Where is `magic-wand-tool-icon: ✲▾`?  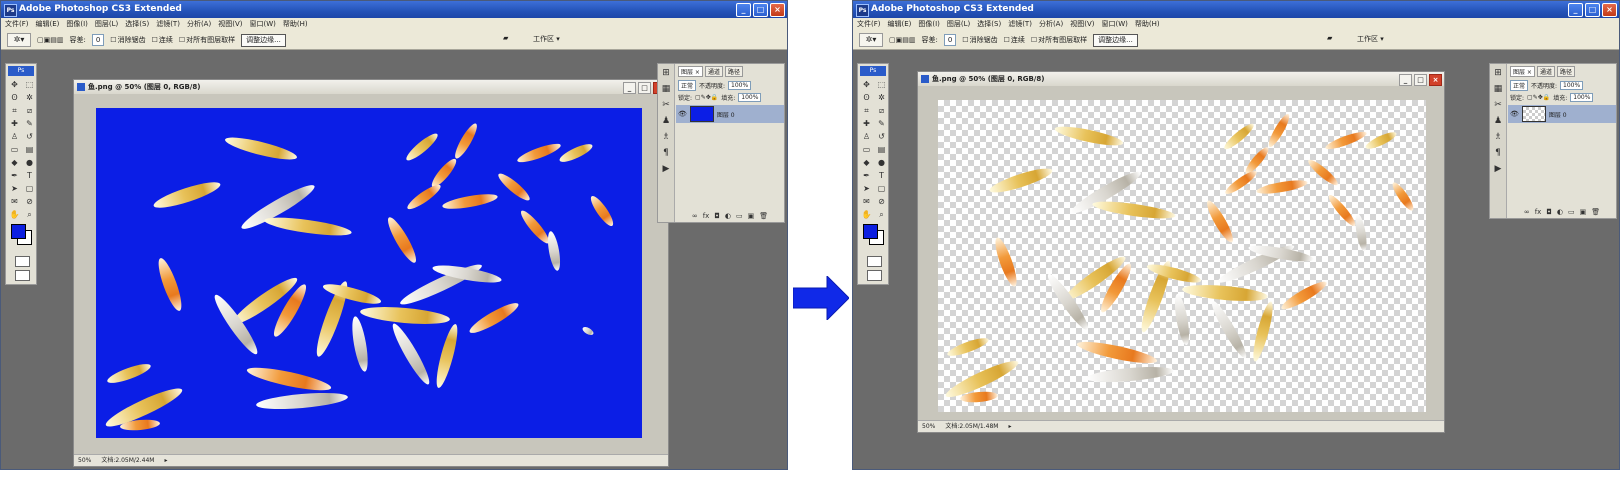
magic-wand-tool-icon: ✲▾ is located at coordinates (19, 40).